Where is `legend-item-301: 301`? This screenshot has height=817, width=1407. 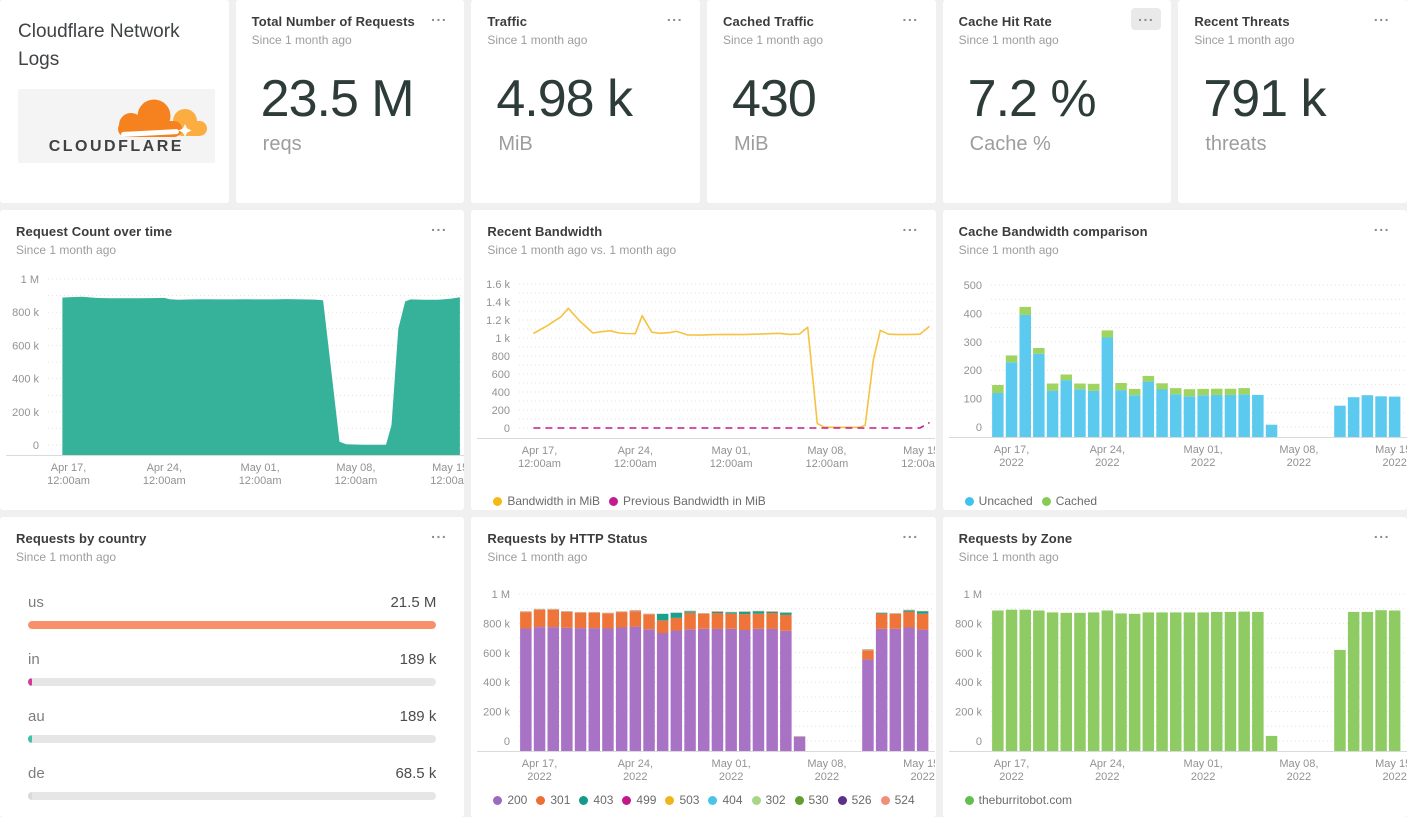
legend-item-301: 301 is located at coordinates (553, 800).